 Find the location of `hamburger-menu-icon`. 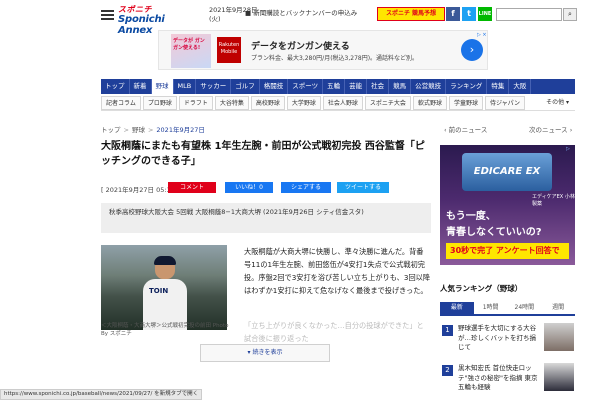

hamburger-menu-icon is located at coordinates (107, 14).